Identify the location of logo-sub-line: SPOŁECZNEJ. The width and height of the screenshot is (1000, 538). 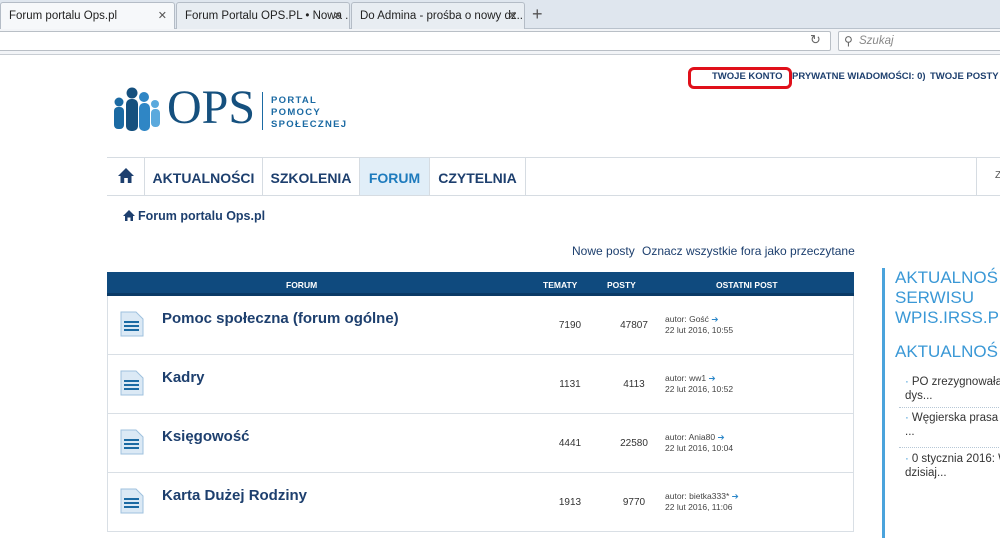
(309, 124).